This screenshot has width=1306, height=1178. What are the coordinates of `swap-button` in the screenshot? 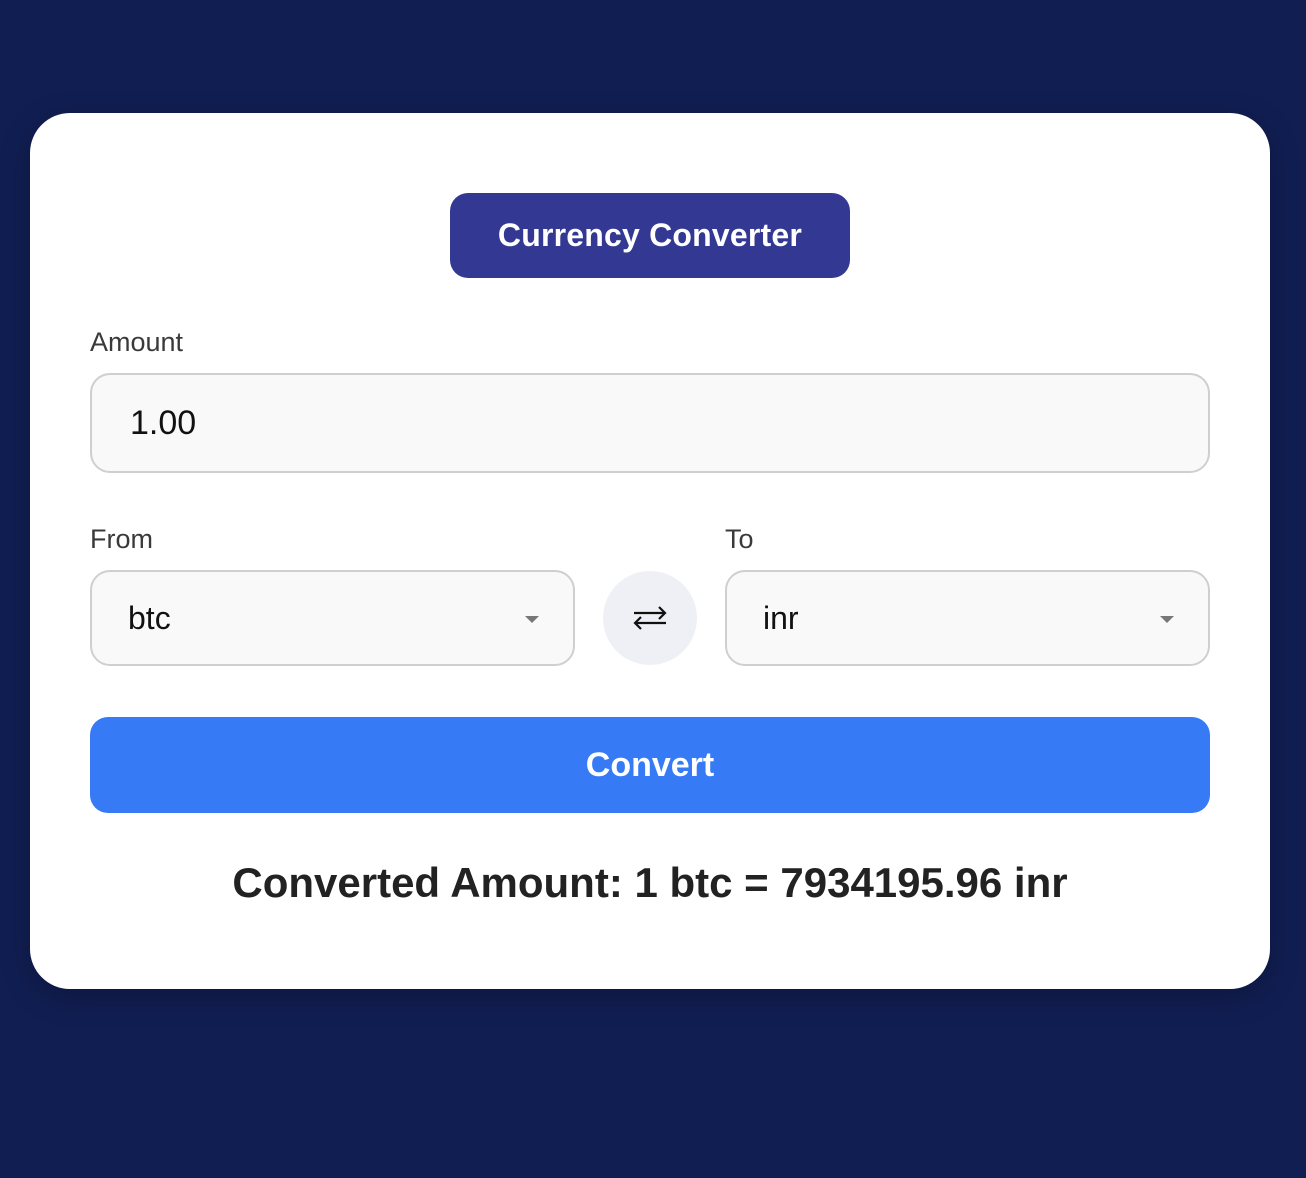 It's located at (650, 618).